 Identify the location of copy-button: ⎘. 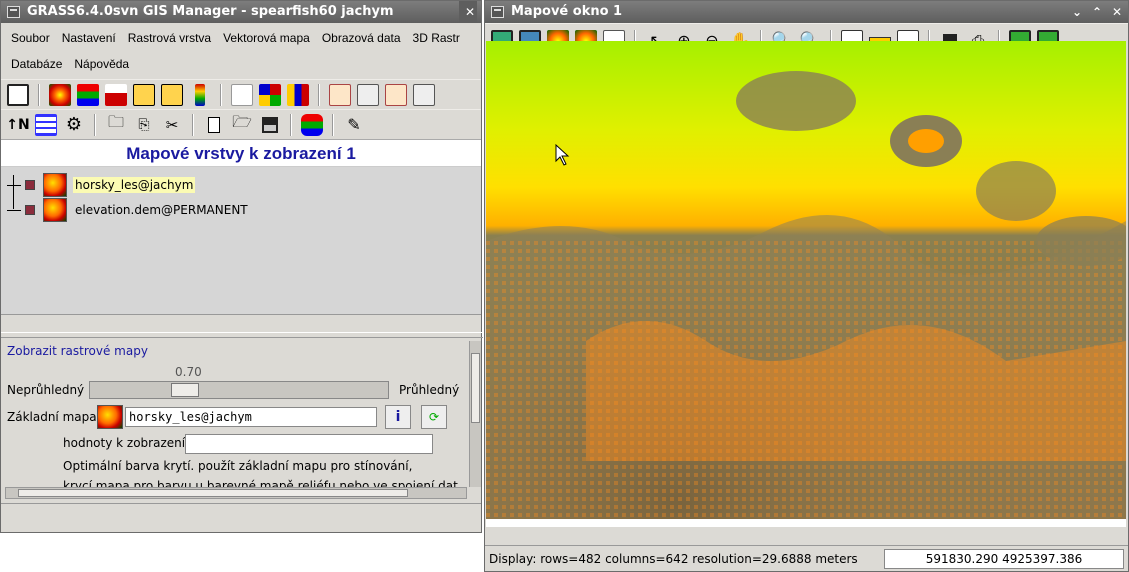
(144, 125).